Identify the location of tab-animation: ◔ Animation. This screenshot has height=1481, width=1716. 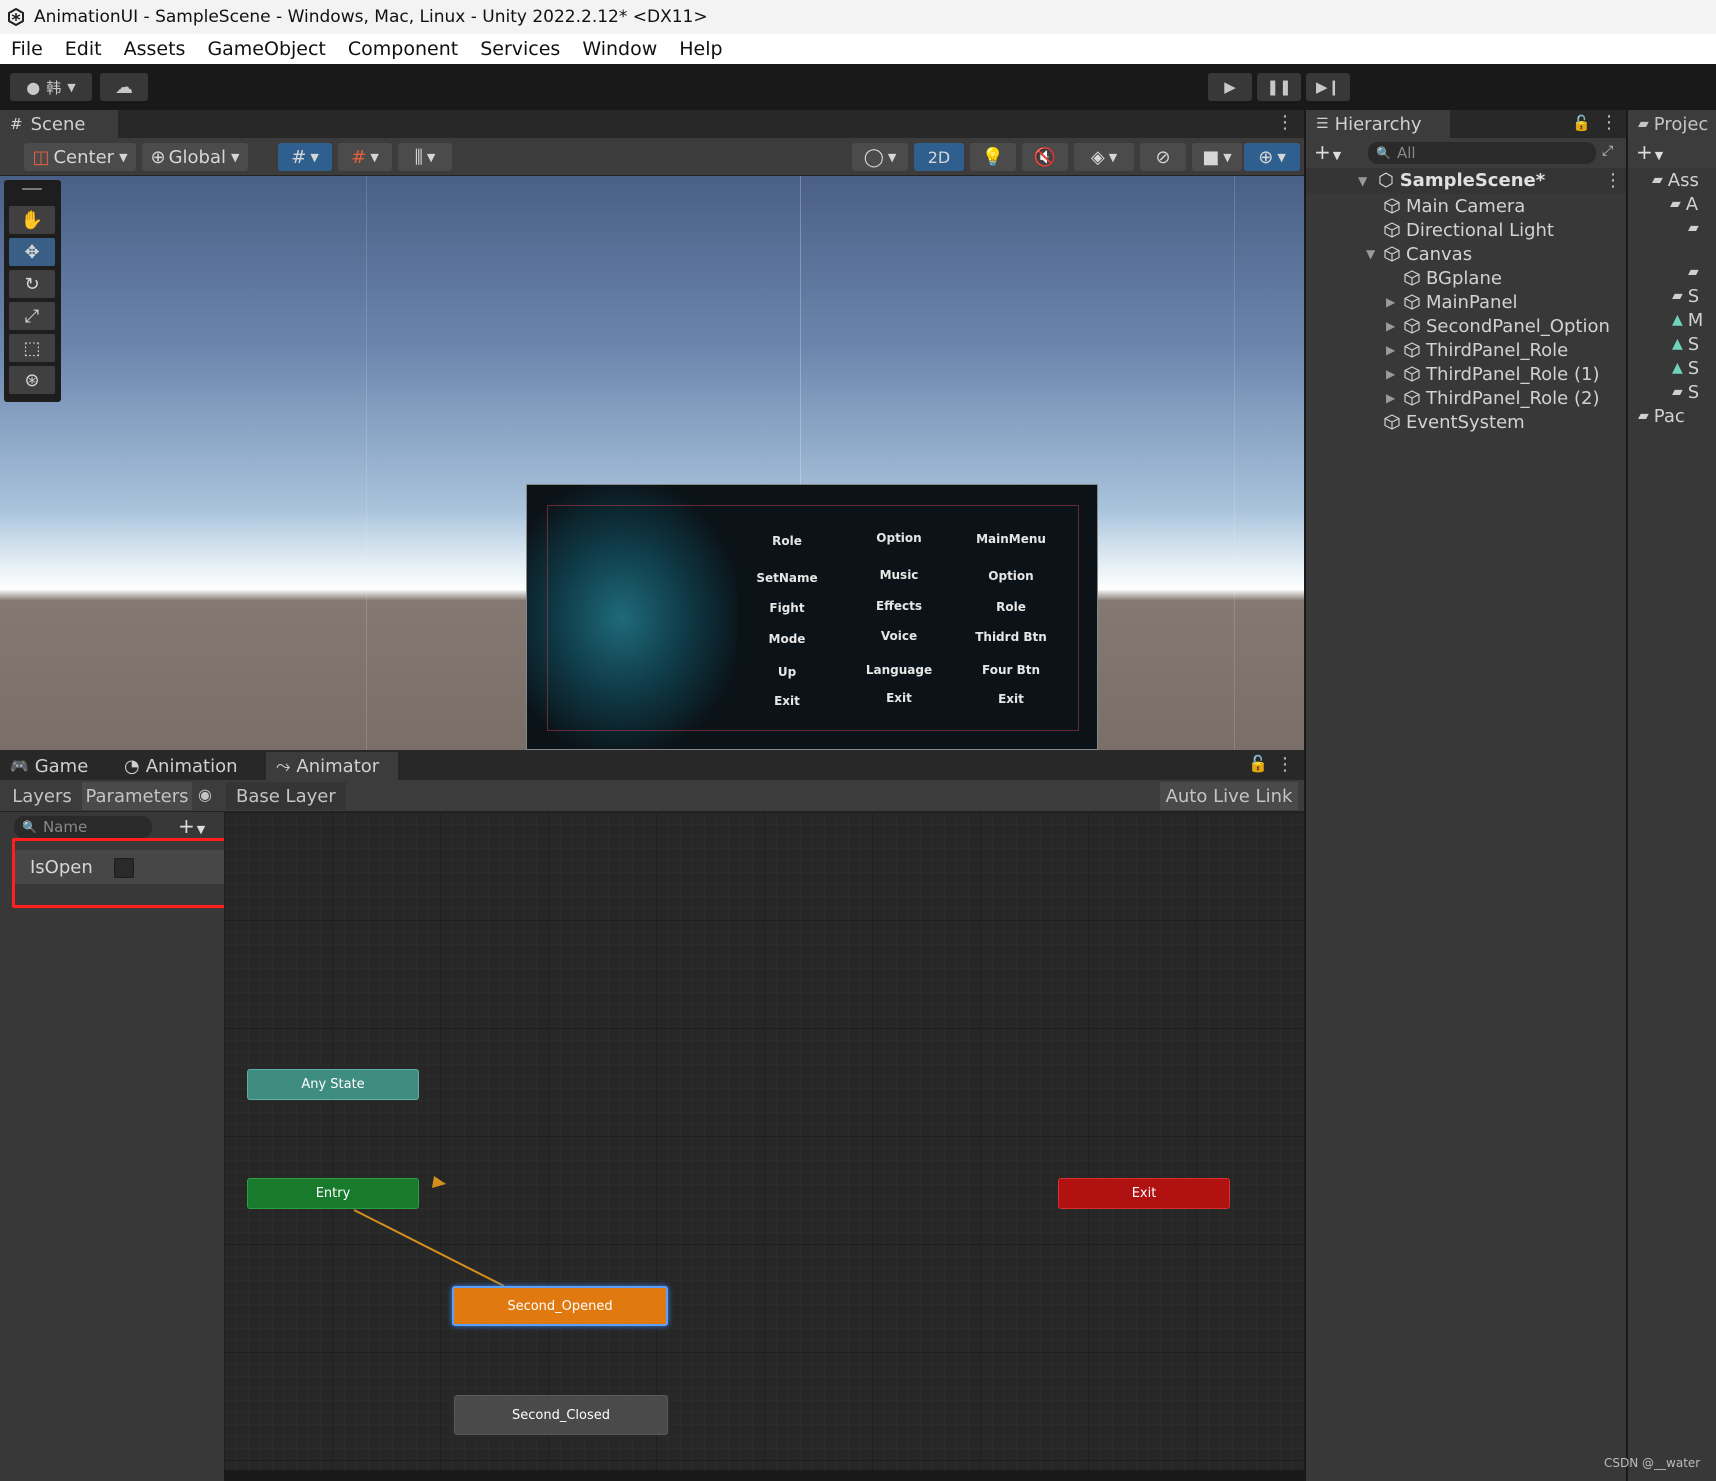
(187, 766).